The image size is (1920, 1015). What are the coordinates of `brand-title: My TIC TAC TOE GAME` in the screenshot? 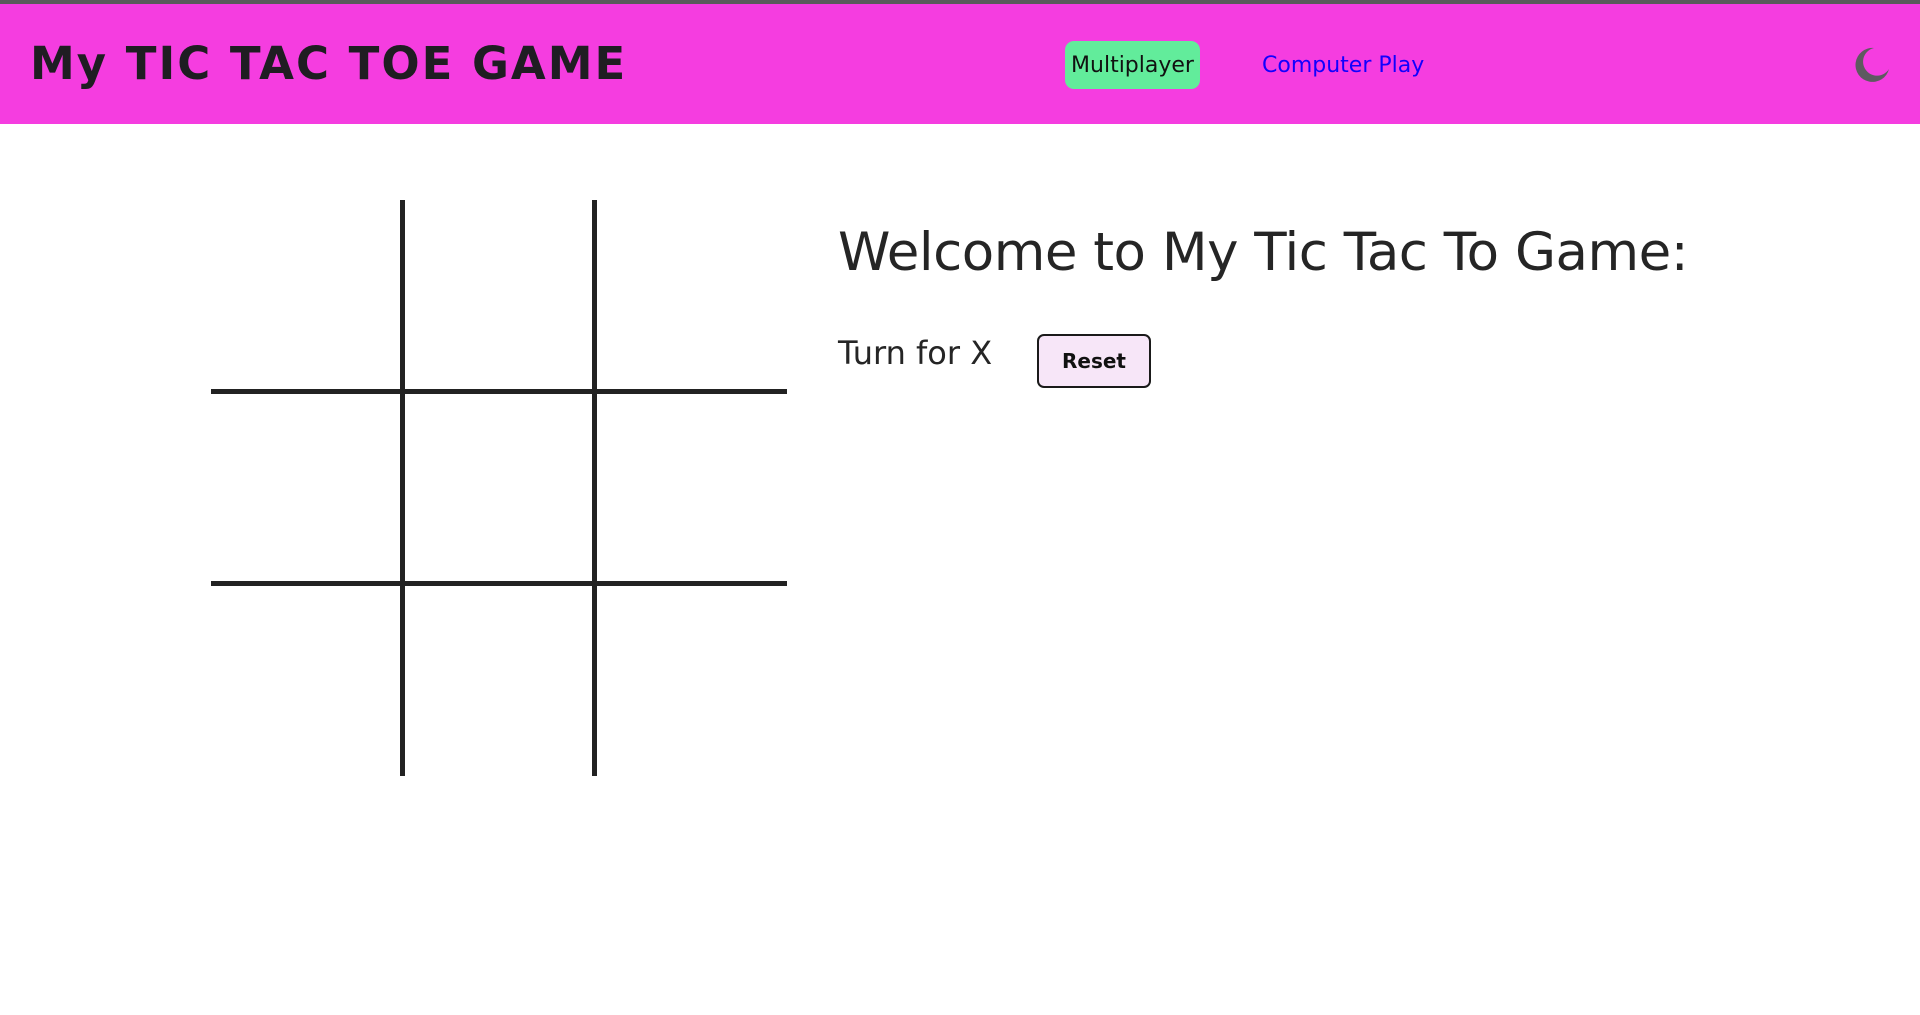 It's located at (329, 63).